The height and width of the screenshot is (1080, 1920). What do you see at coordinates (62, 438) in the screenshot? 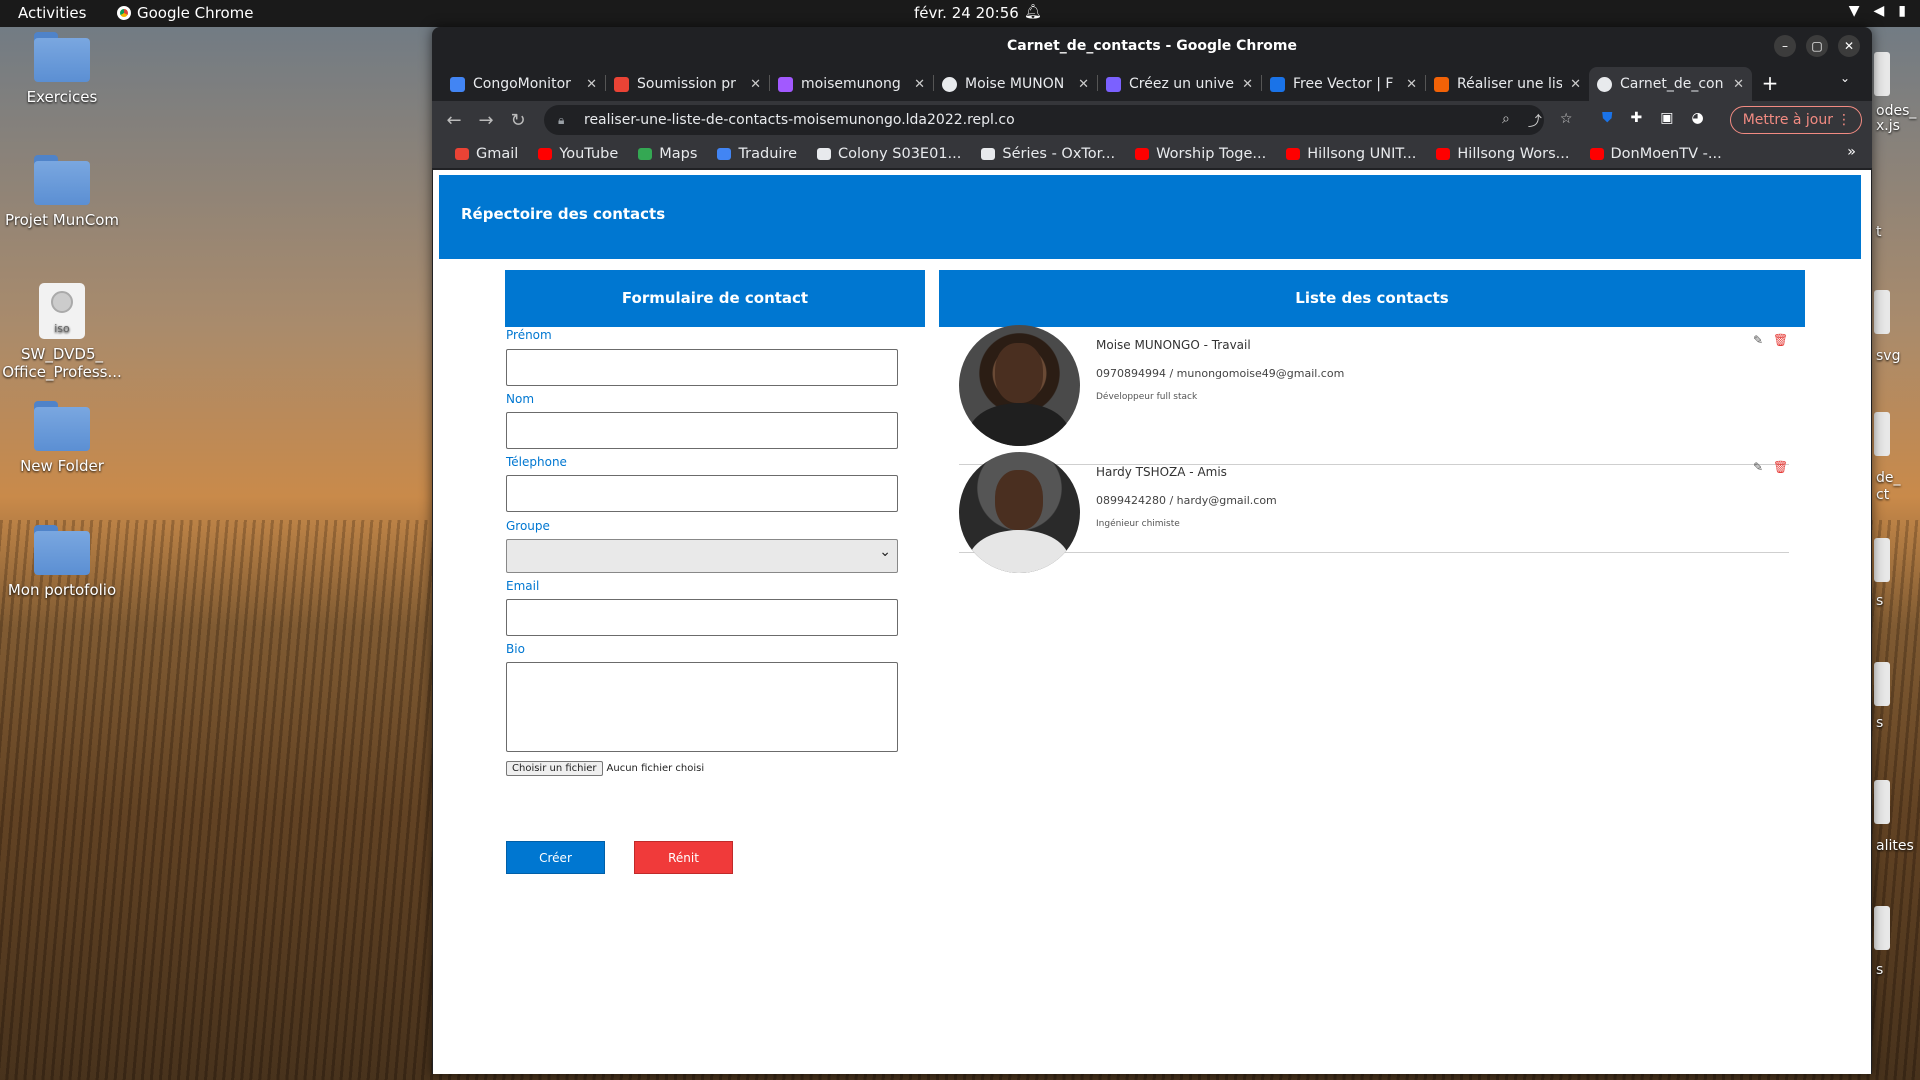
I see `desktop-folder-new-folder: New Folder` at bounding box center [62, 438].